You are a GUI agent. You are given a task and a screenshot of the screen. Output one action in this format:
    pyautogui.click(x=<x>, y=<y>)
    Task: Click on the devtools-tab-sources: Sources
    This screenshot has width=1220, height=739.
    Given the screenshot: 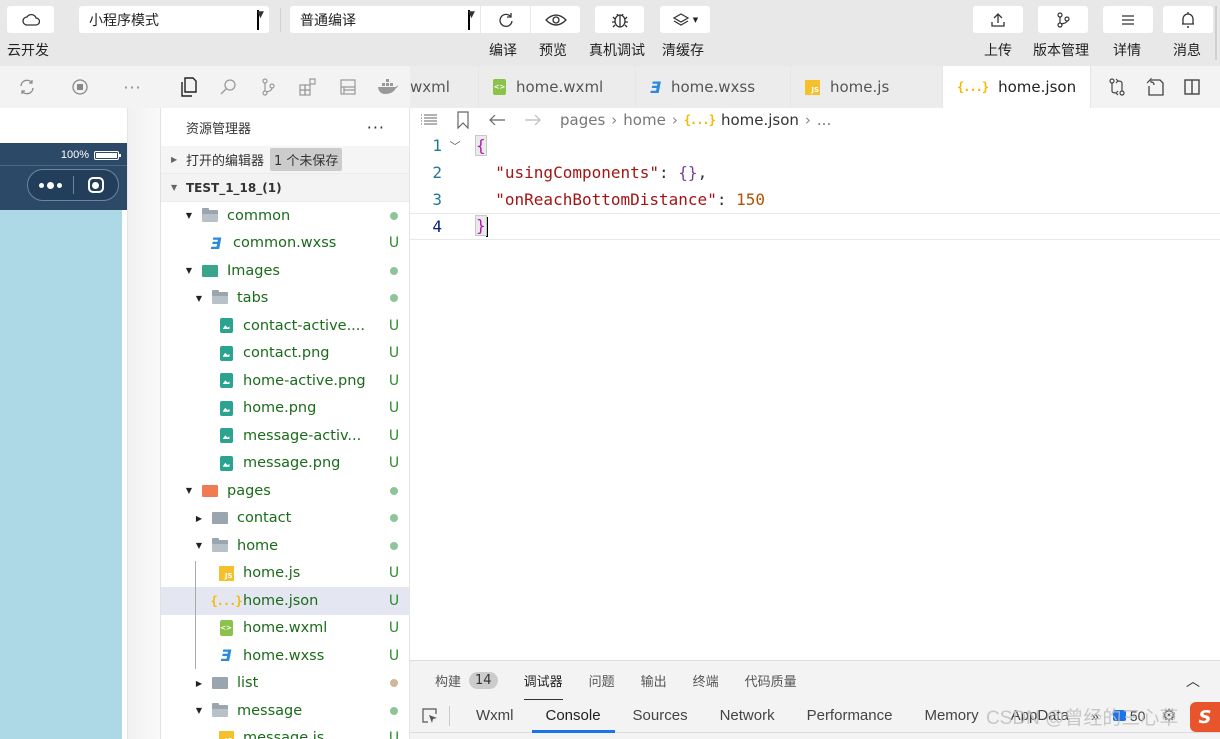 What is the action you would take?
    pyautogui.click(x=660, y=716)
    